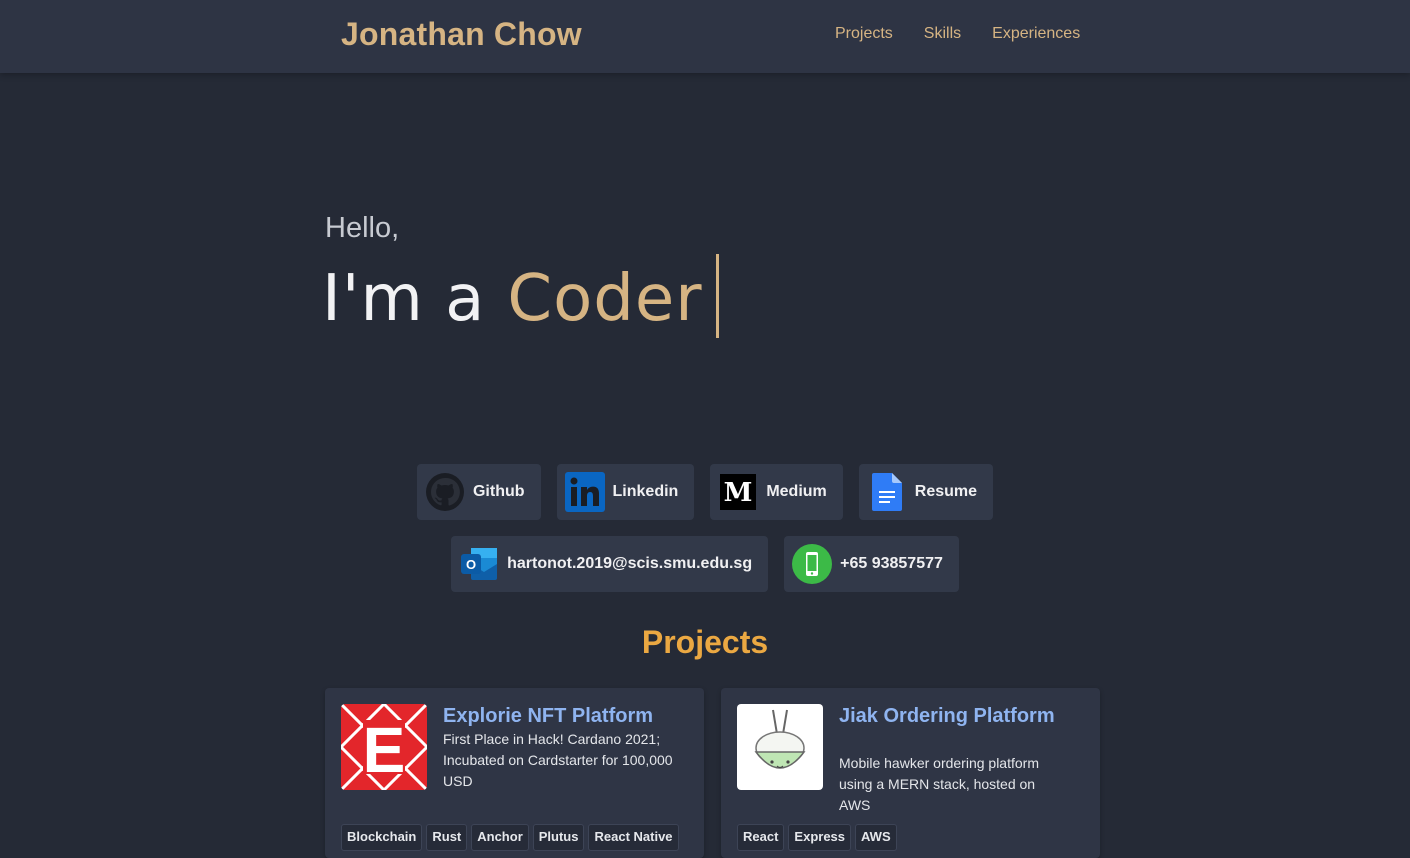 This screenshot has height=858, width=1410. Describe the element at coordinates (461, 34) in the screenshot. I see `brand-name: Jonathan Chow` at that location.